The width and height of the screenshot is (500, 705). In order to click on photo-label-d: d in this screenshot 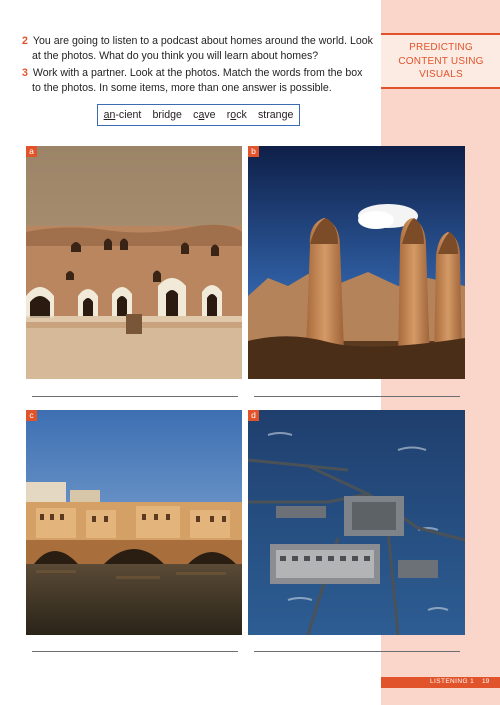, I will do `click(253, 415)`.